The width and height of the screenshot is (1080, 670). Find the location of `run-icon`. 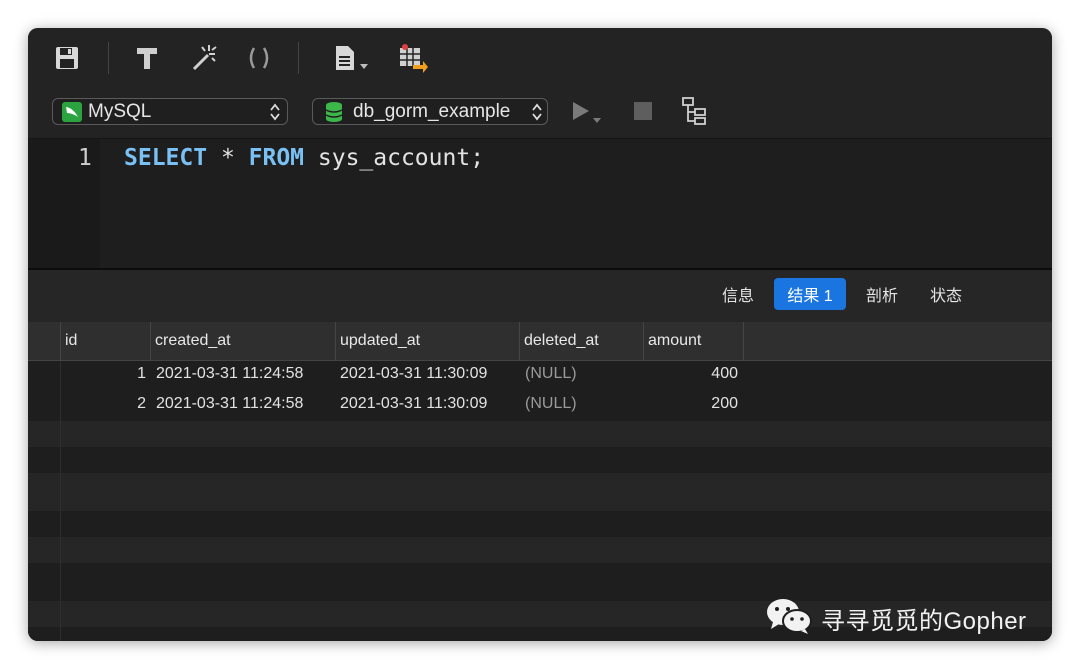

run-icon is located at coordinates (588, 111).